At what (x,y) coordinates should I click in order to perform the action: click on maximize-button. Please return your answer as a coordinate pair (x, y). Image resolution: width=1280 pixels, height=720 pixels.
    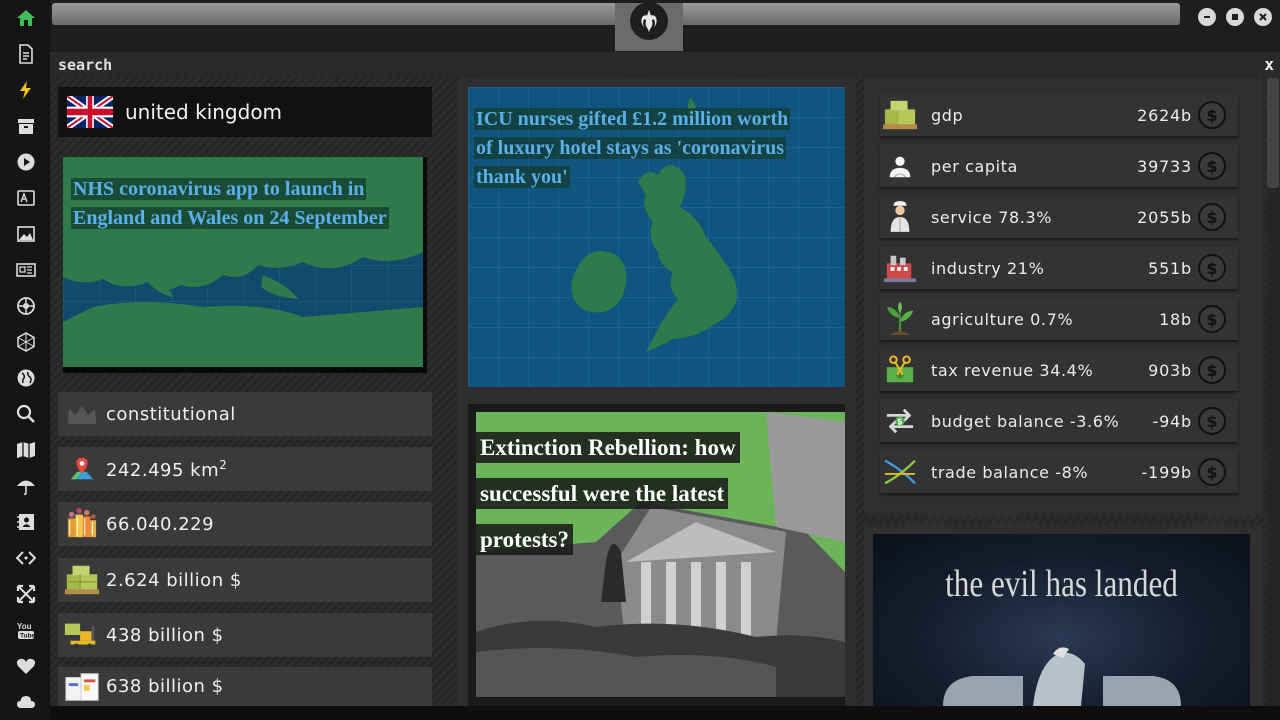
    Looking at the image, I should click on (1235, 17).